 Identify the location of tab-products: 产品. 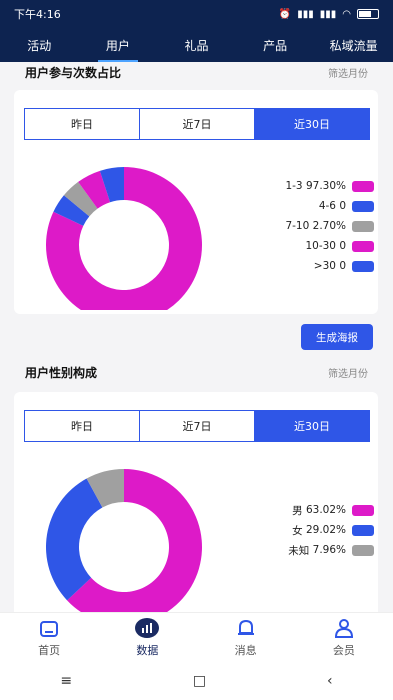
(275, 45).